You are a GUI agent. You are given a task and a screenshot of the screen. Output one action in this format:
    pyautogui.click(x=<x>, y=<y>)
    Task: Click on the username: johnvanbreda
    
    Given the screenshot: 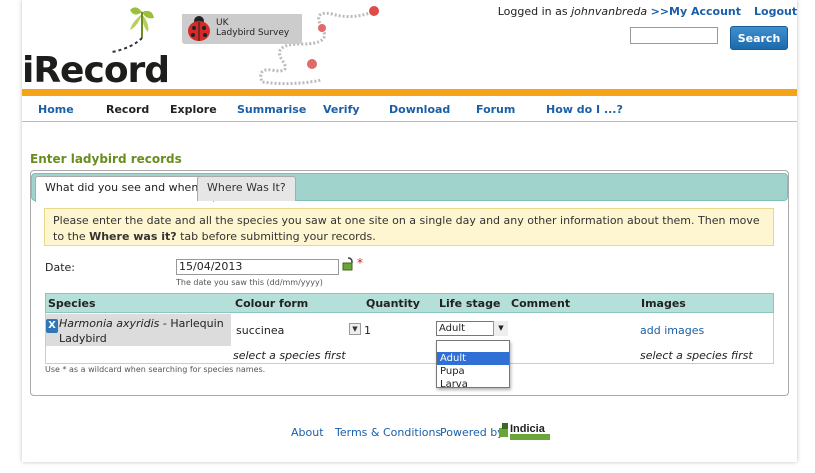 What is the action you would take?
    pyautogui.click(x=609, y=11)
    